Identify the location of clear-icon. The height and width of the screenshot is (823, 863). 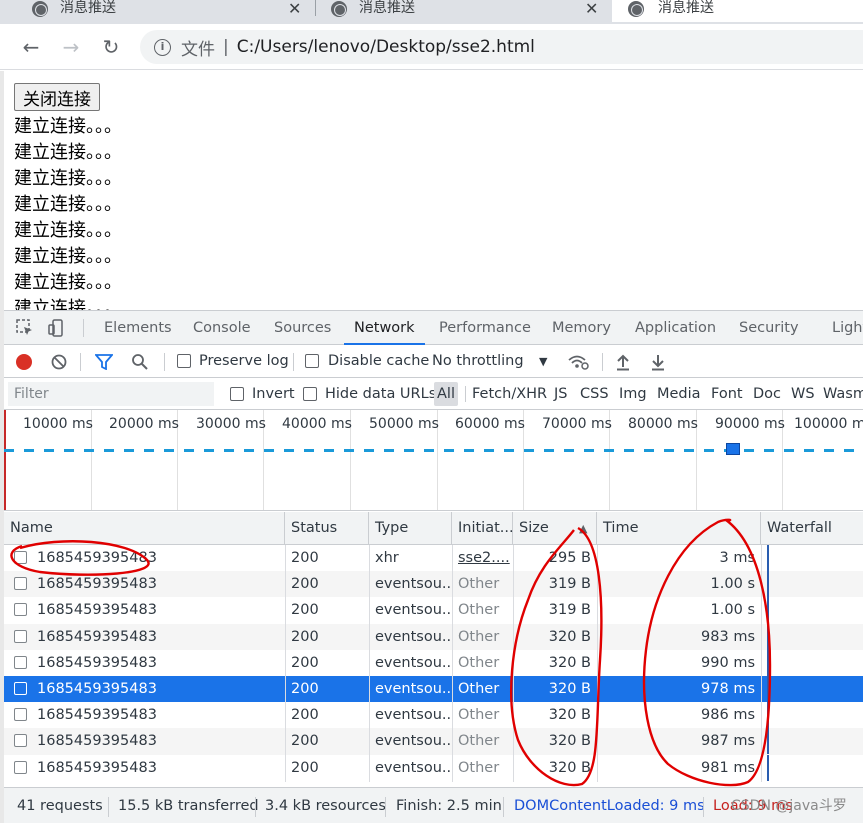
(59, 362).